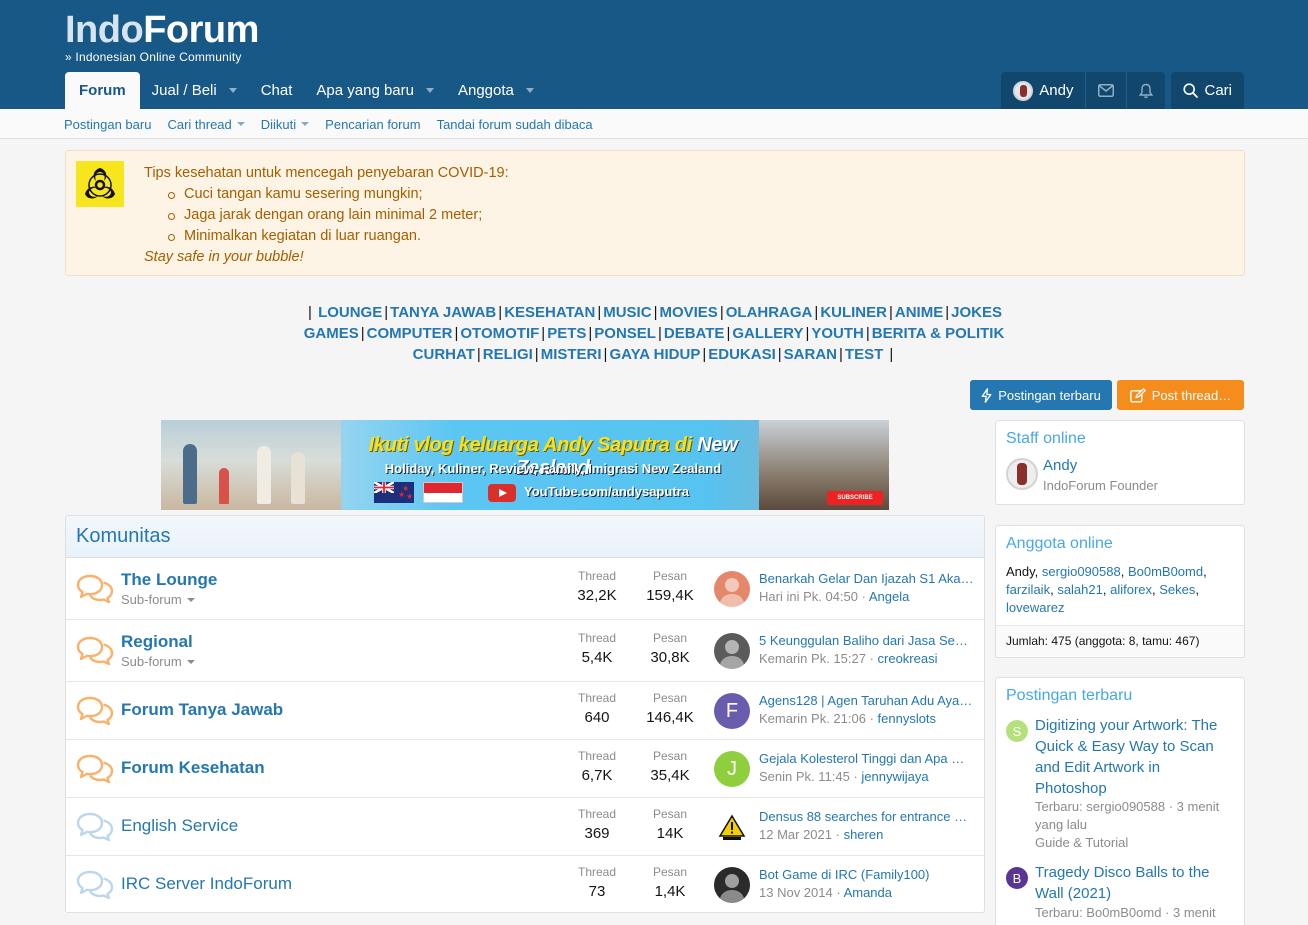 The width and height of the screenshot is (1308, 925). What do you see at coordinates (1017, 878) in the screenshot?
I see `avatar: B` at bounding box center [1017, 878].